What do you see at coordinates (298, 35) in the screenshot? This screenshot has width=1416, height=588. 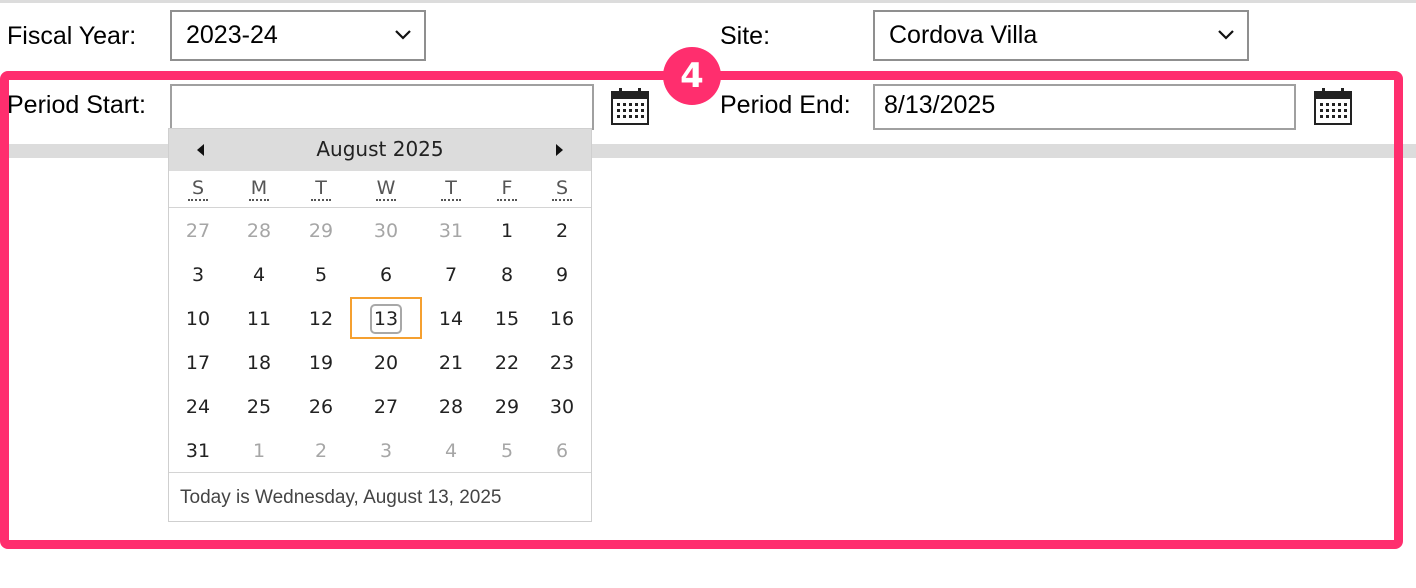 I see `fiscal-year-select: 2023-24` at bounding box center [298, 35].